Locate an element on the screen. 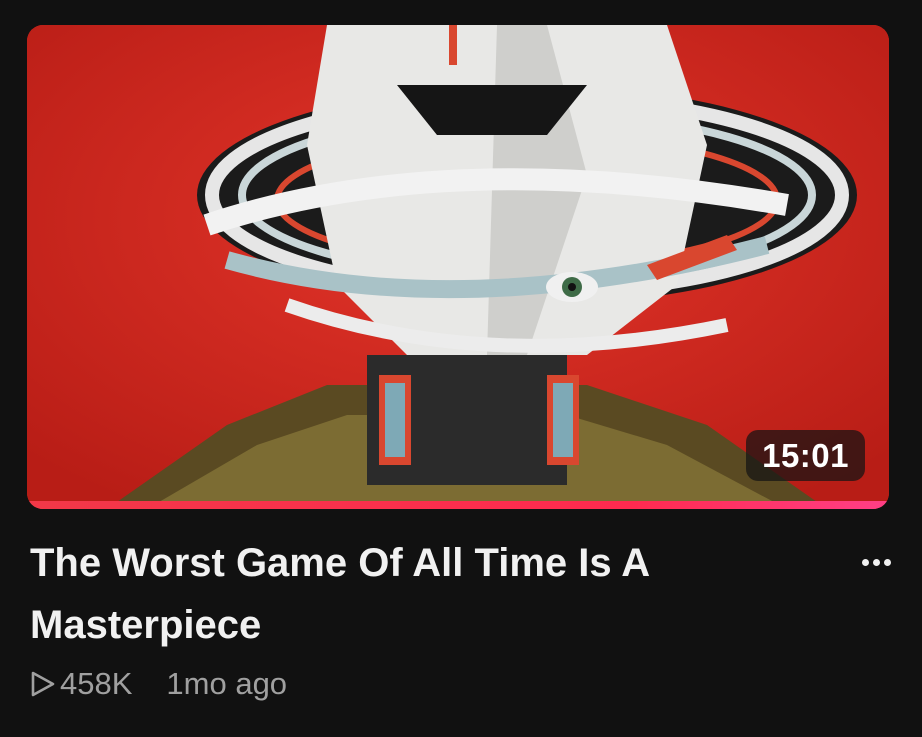  watch-progress-bar is located at coordinates (458, 505).